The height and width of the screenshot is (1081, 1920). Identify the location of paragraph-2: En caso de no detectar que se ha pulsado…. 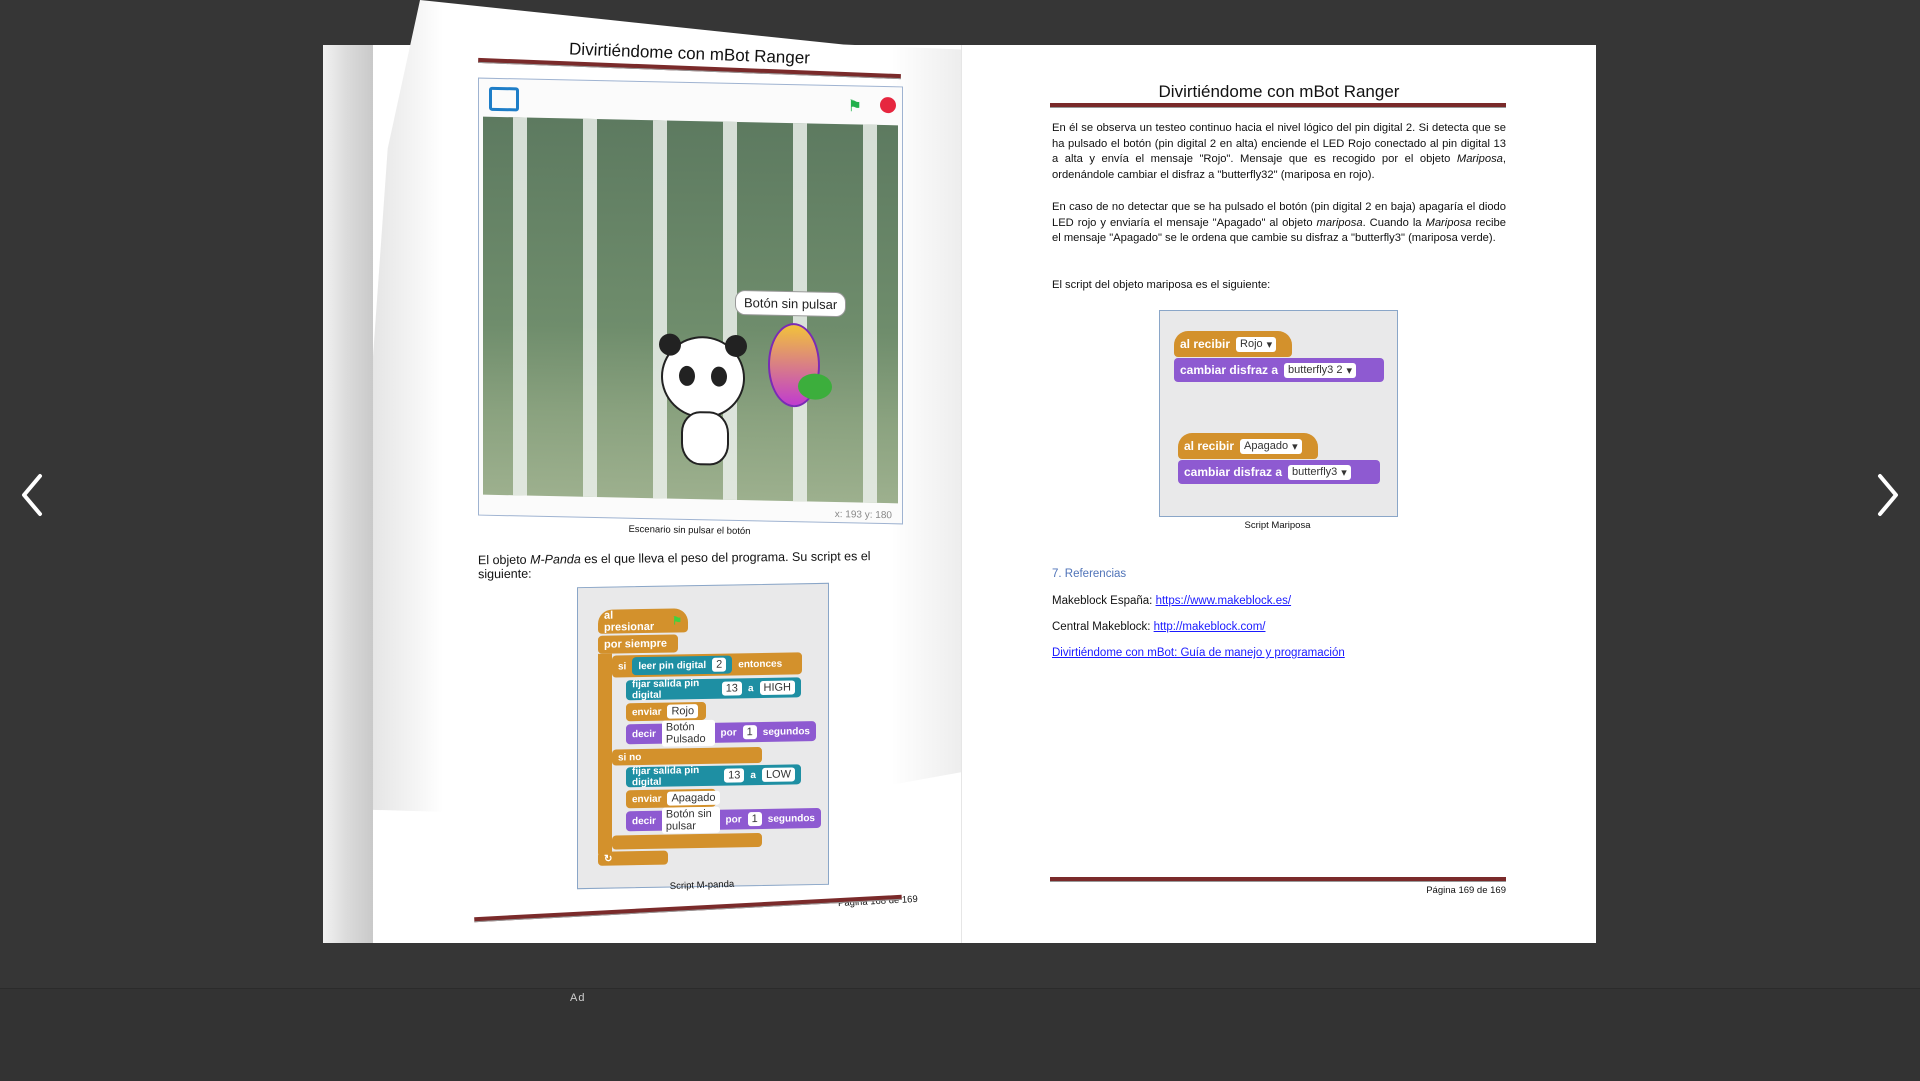
(1279, 223).